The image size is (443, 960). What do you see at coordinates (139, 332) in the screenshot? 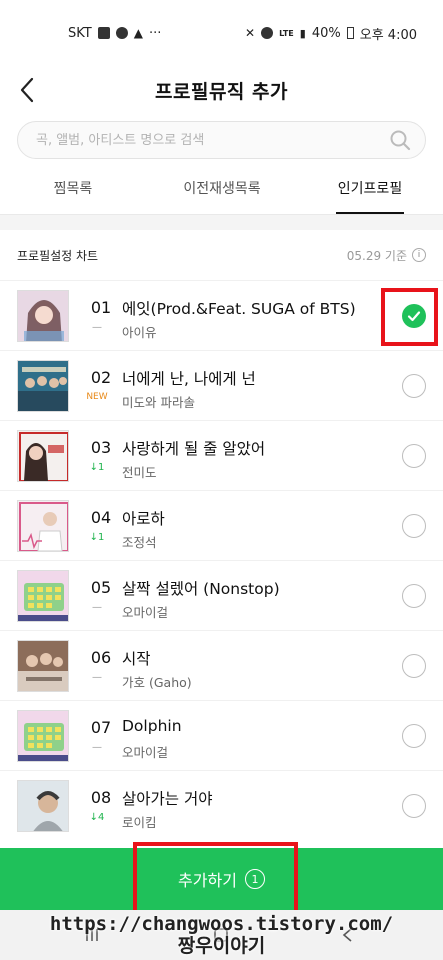
I see `song-artist: 아이유` at bounding box center [139, 332].